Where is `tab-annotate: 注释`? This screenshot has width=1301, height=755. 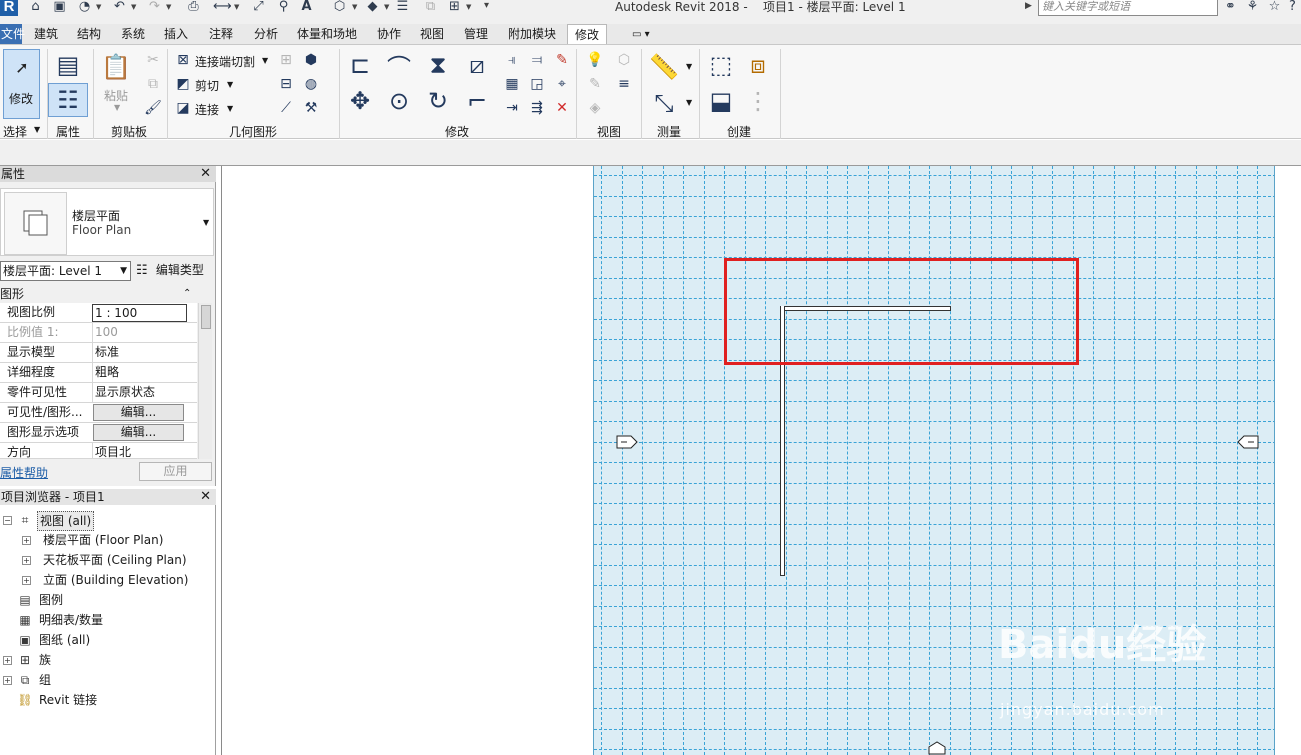
tab-annotate: 注释 is located at coordinates (221, 34).